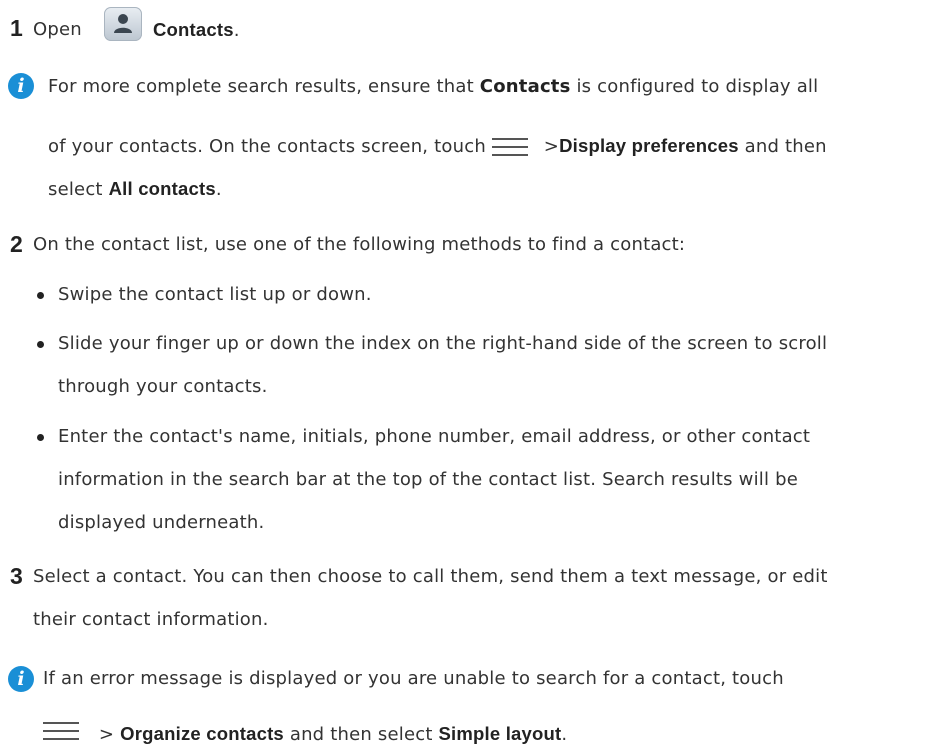 Image resolution: width=947 pixels, height=756 pixels. What do you see at coordinates (564, 734) in the screenshot?
I see `note-2-period: .` at bounding box center [564, 734].